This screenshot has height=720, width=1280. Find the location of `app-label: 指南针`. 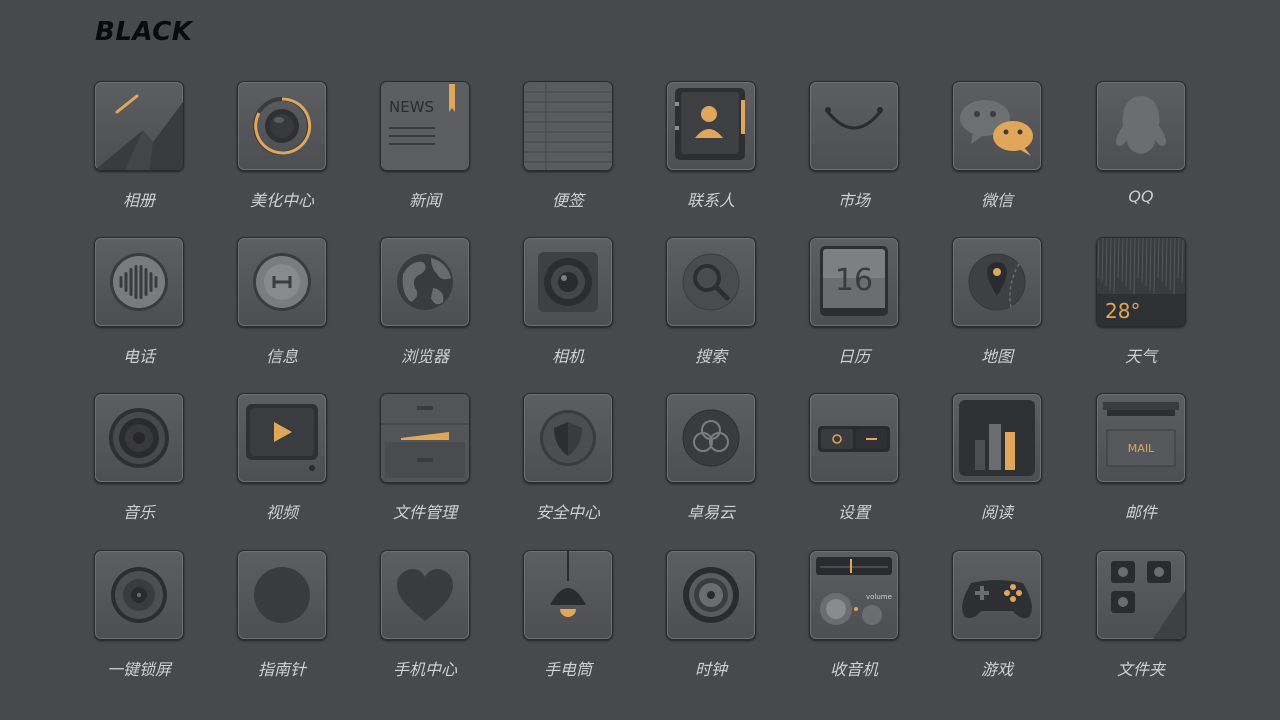

app-label: 指南针 is located at coordinates (281, 669).